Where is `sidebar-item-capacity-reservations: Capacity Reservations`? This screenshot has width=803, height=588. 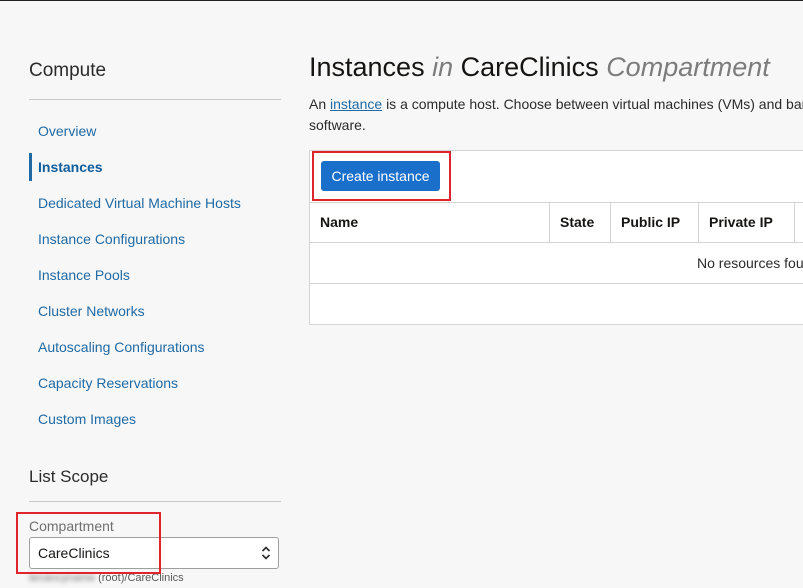 sidebar-item-capacity-reservations: Capacity Reservations is located at coordinates (155, 383).